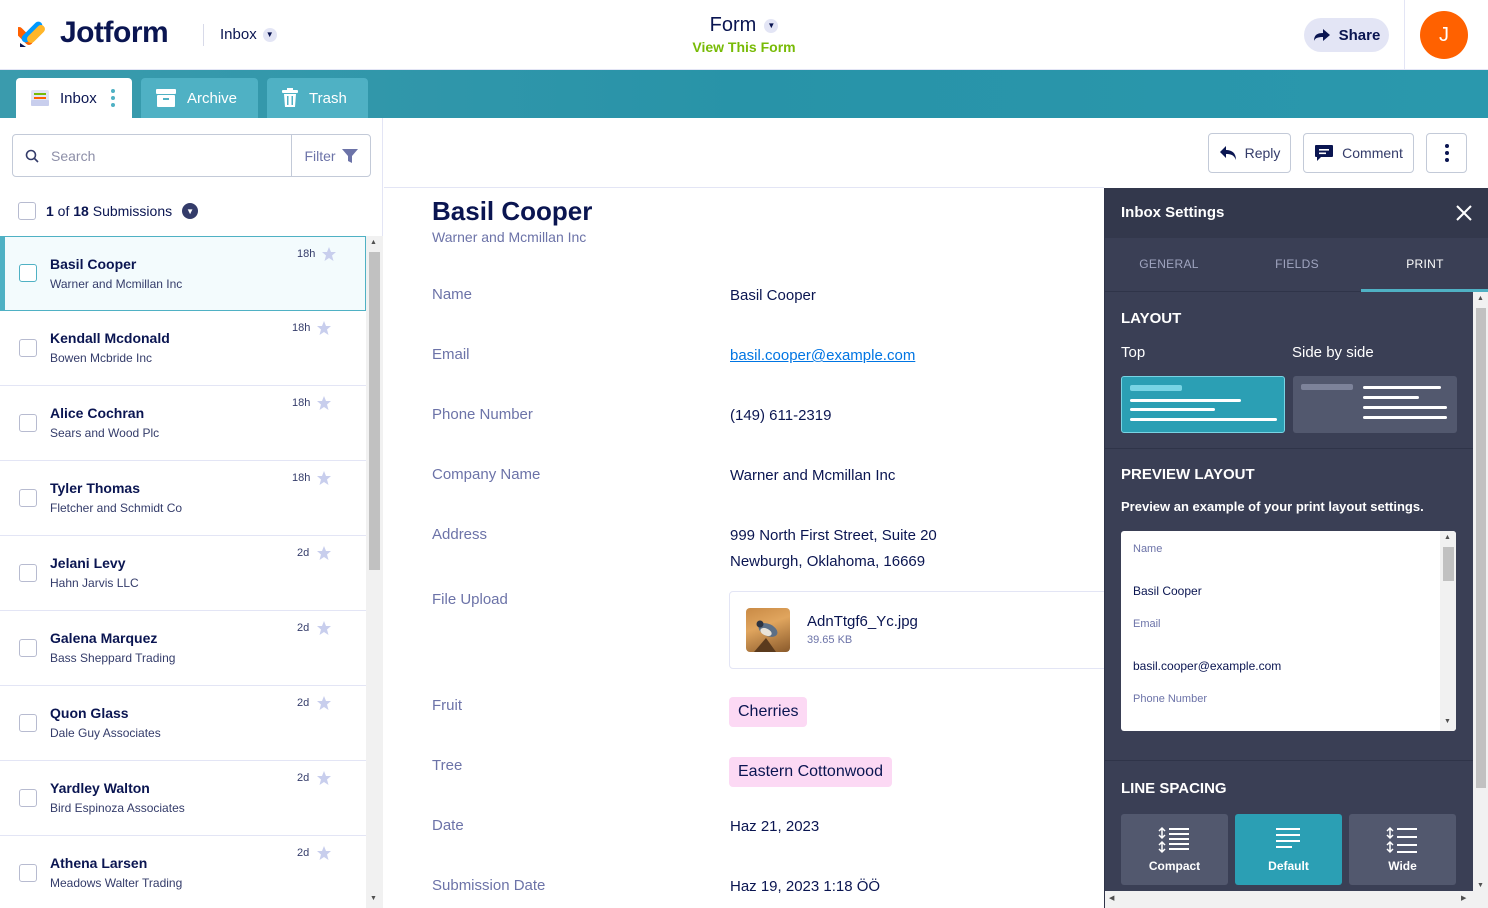  I want to click on file-size: 39.65 KB, so click(830, 640).